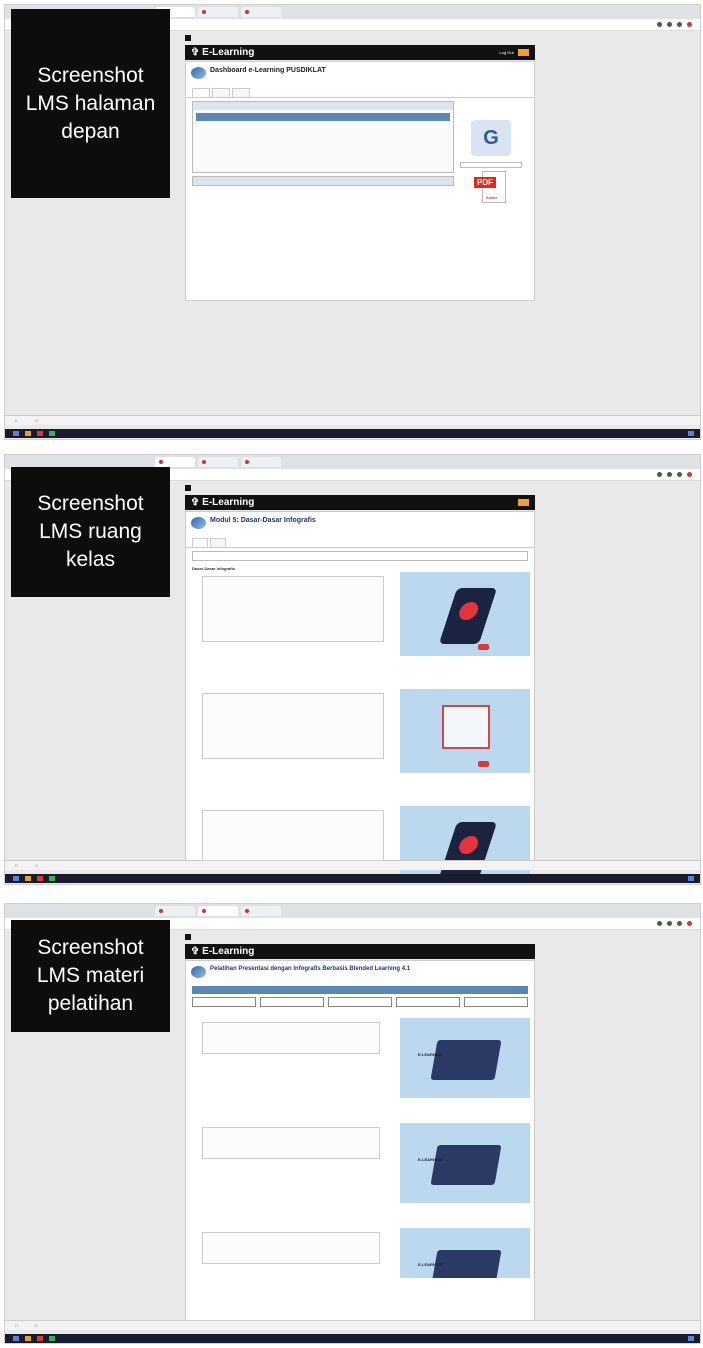  I want to click on lms-navbar: ✞ E-Learning, so click(360, 951).